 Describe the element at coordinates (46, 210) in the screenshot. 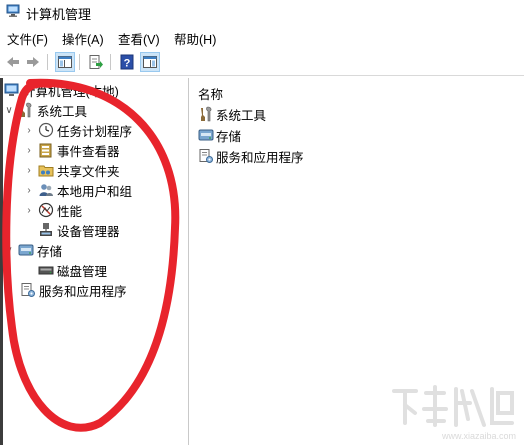

I see `performance-icon` at that location.